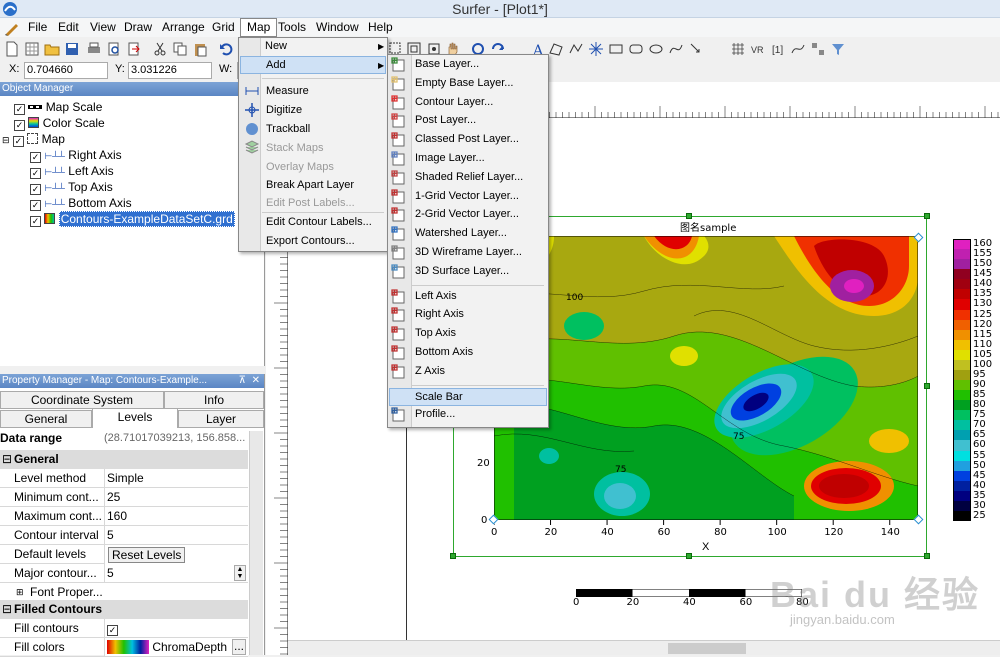 The height and width of the screenshot is (657, 1000). What do you see at coordinates (380, 27) in the screenshot?
I see `menu-help: Help` at bounding box center [380, 27].